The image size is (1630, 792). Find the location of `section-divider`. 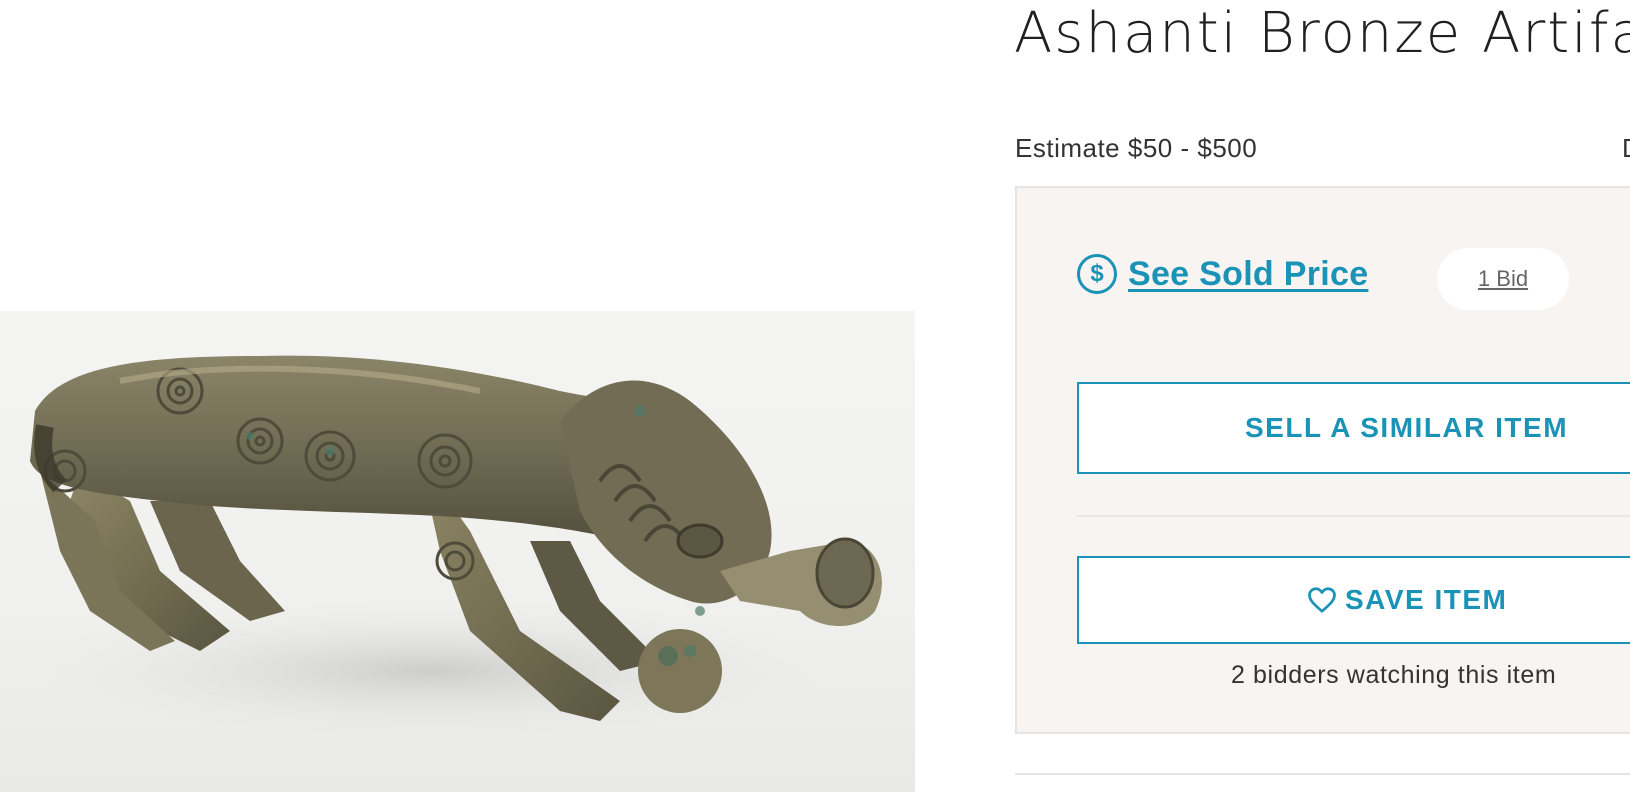

section-divider is located at coordinates (1322, 774).